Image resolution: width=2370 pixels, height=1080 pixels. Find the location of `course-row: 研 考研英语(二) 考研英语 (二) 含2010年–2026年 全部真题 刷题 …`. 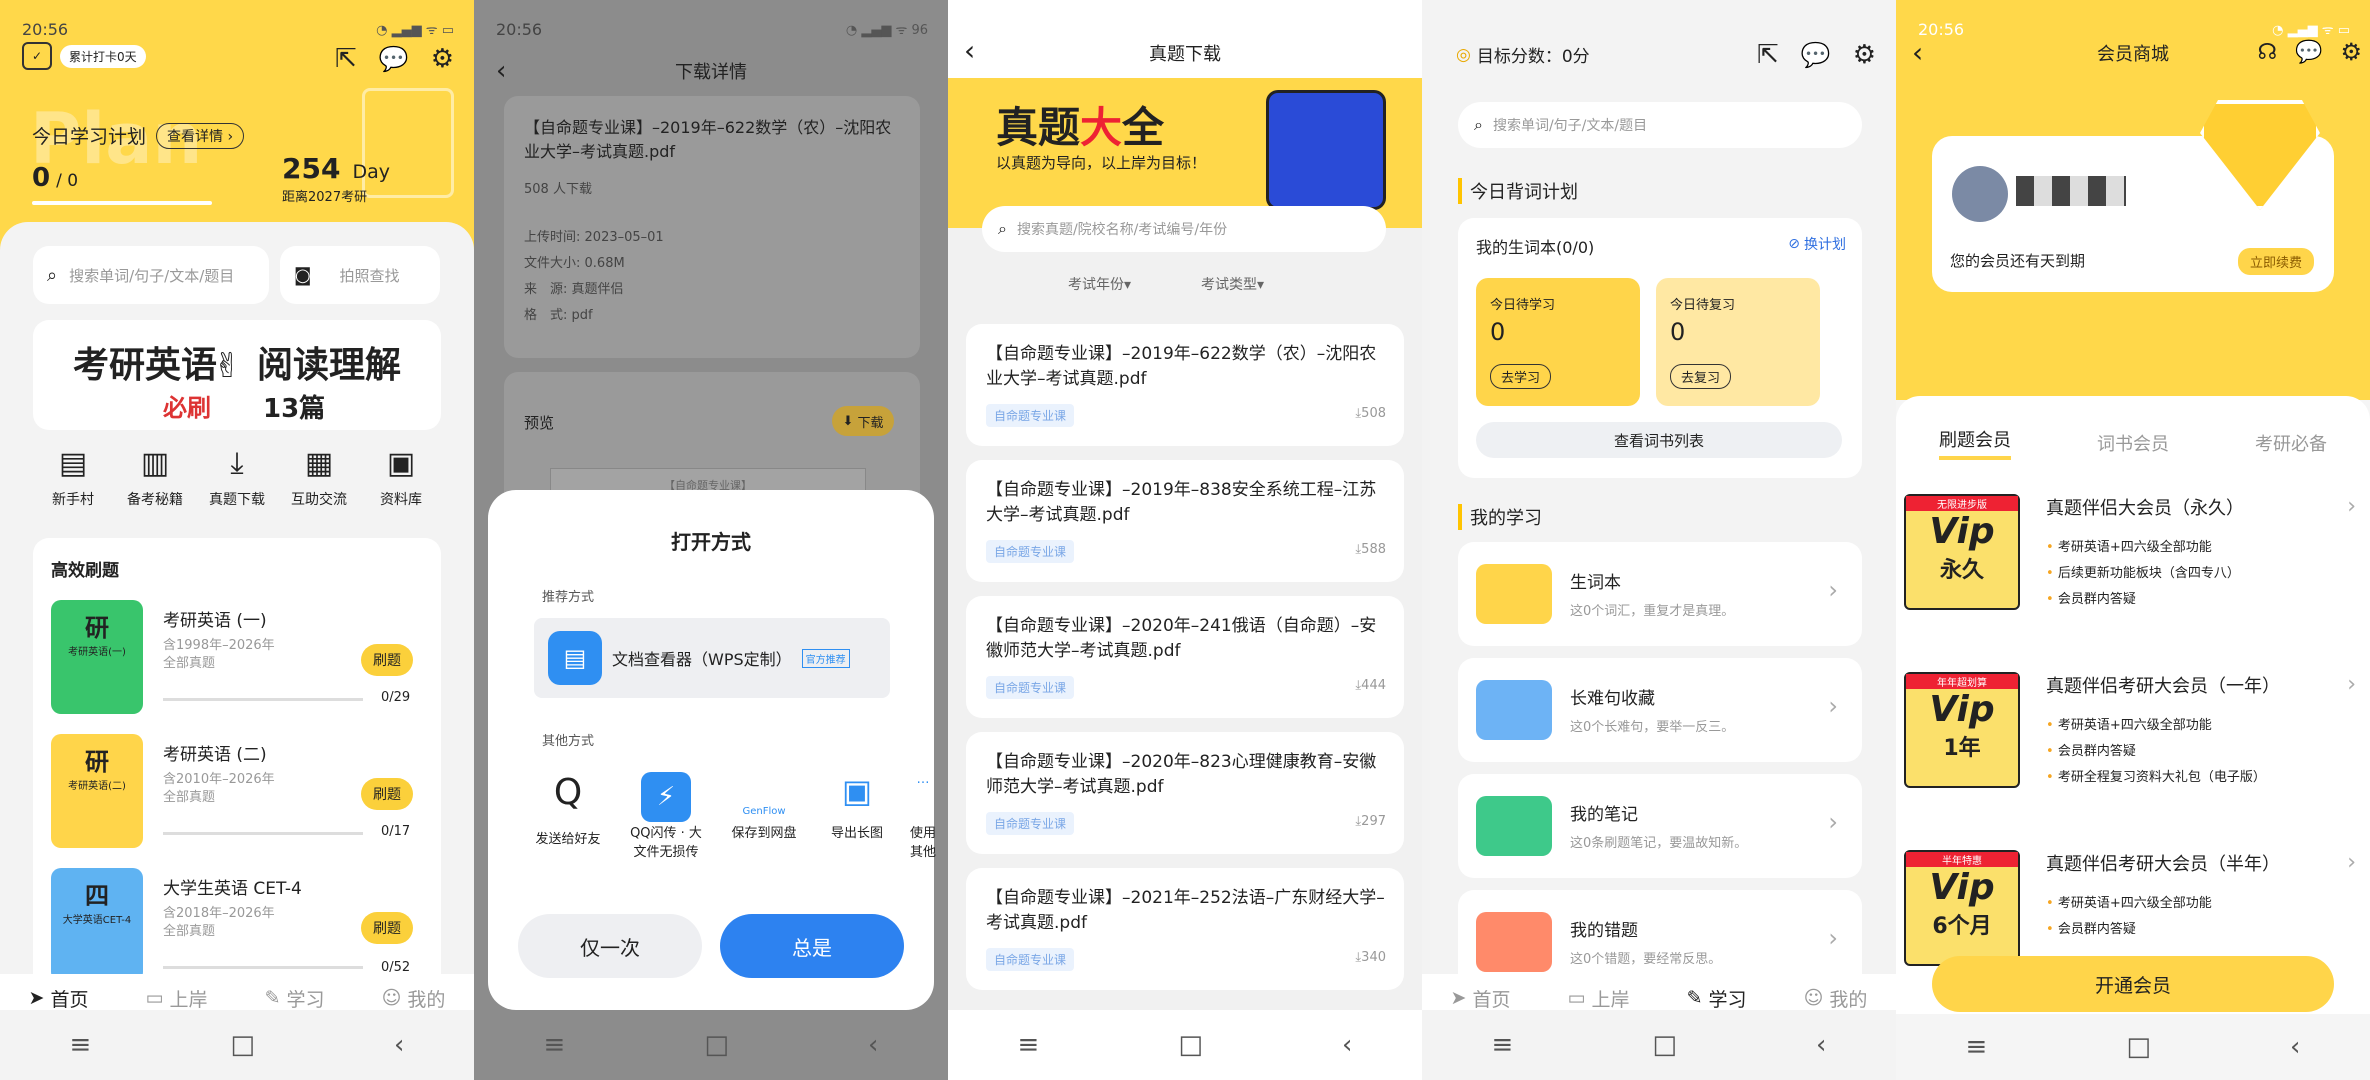

course-row: 研 考研英语(二) 考研英语 (二) 含2010年–2026年 全部真题 刷题 … is located at coordinates (237, 793).